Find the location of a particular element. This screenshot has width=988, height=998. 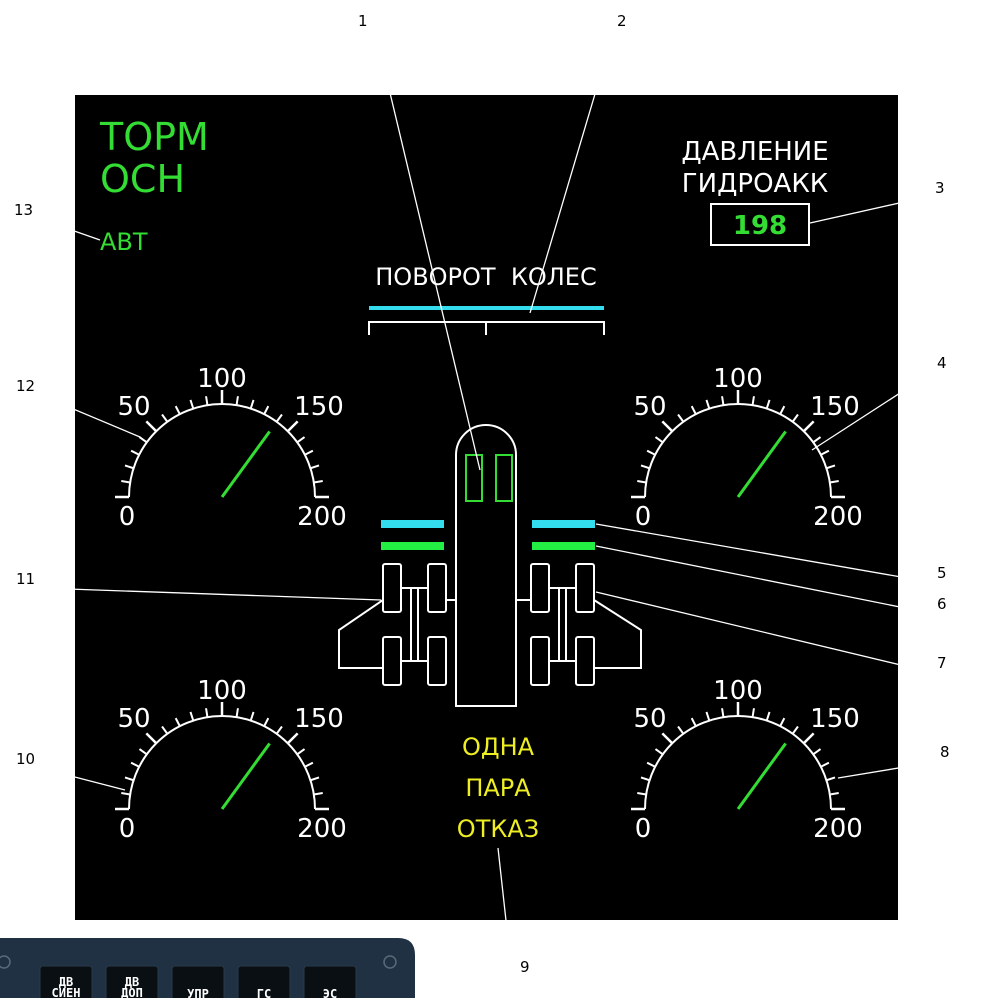

panel-buttons: ДВСИЕН ДВДОП УПР ГС ЭС is located at coordinates (198, 981).